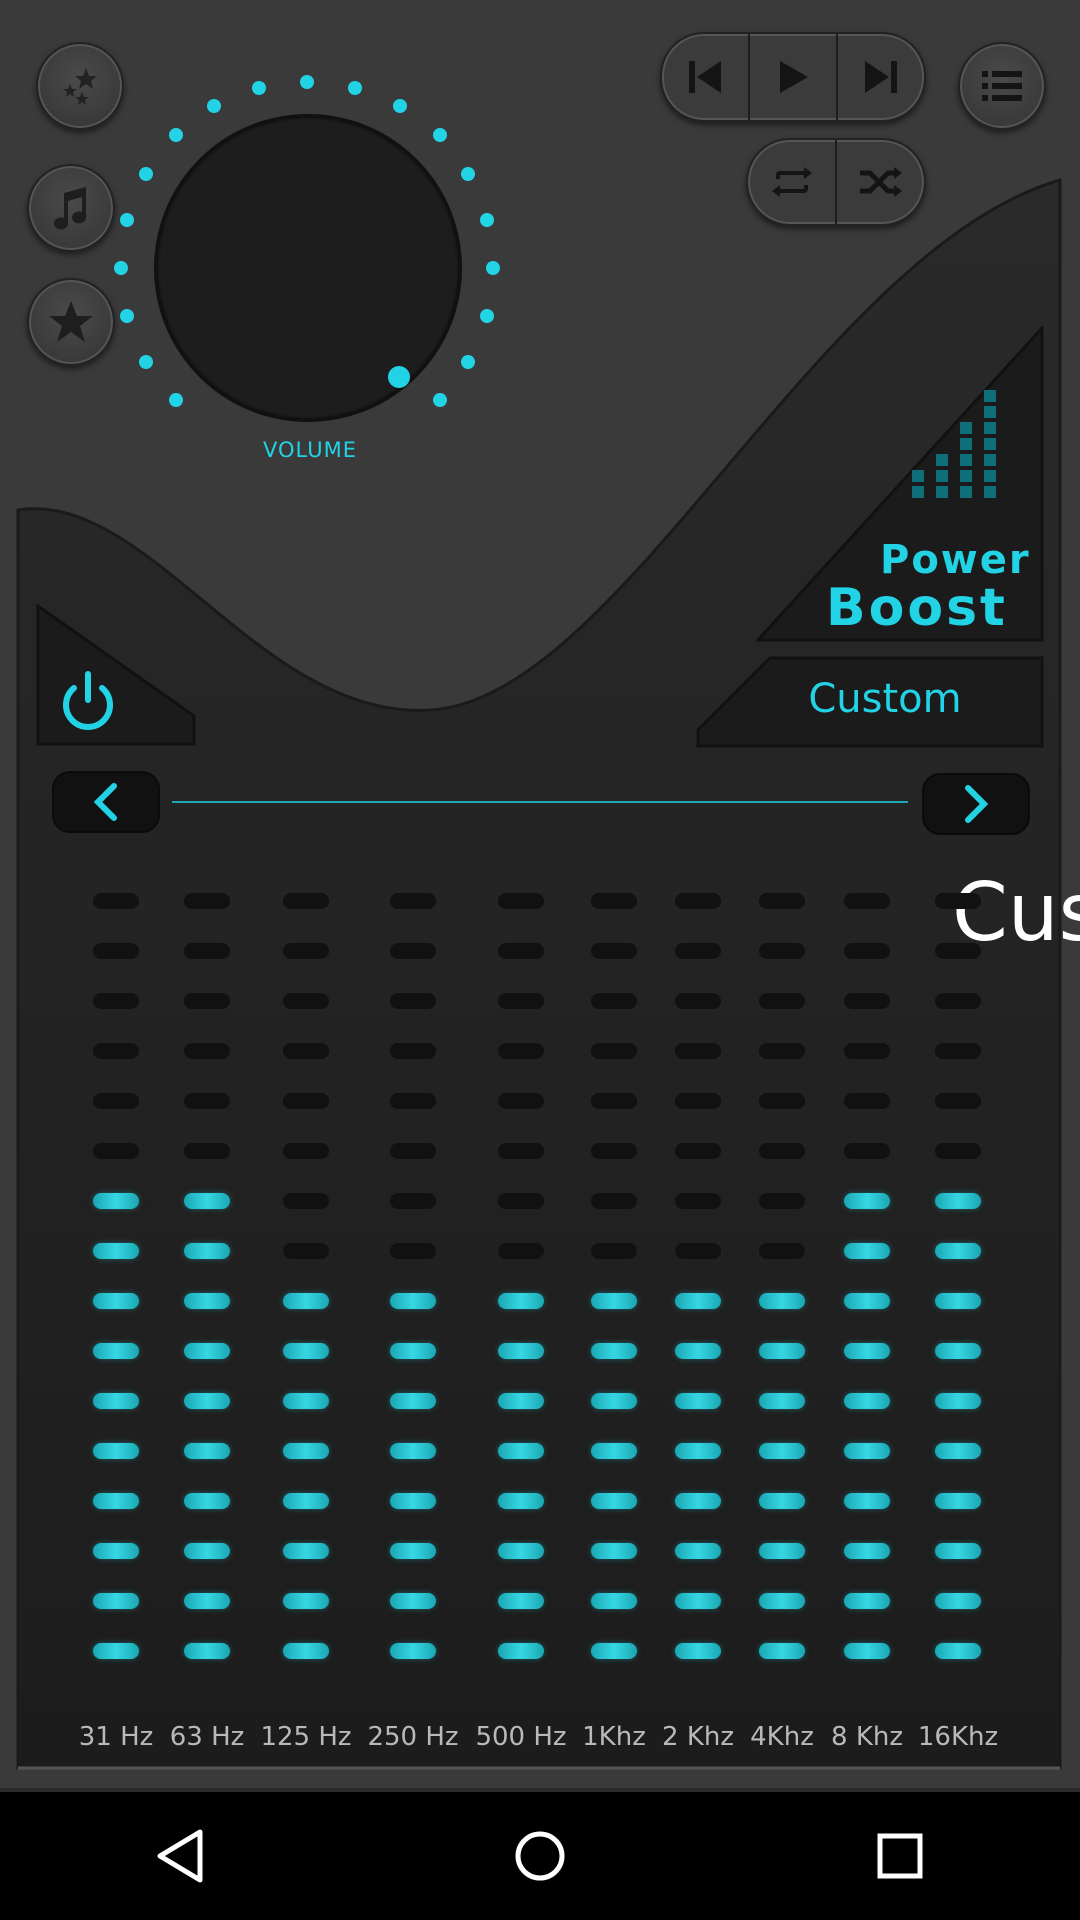 The width and height of the screenshot is (1080, 1920). What do you see at coordinates (880, 182) in the screenshot?
I see `shuffle-button` at bounding box center [880, 182].